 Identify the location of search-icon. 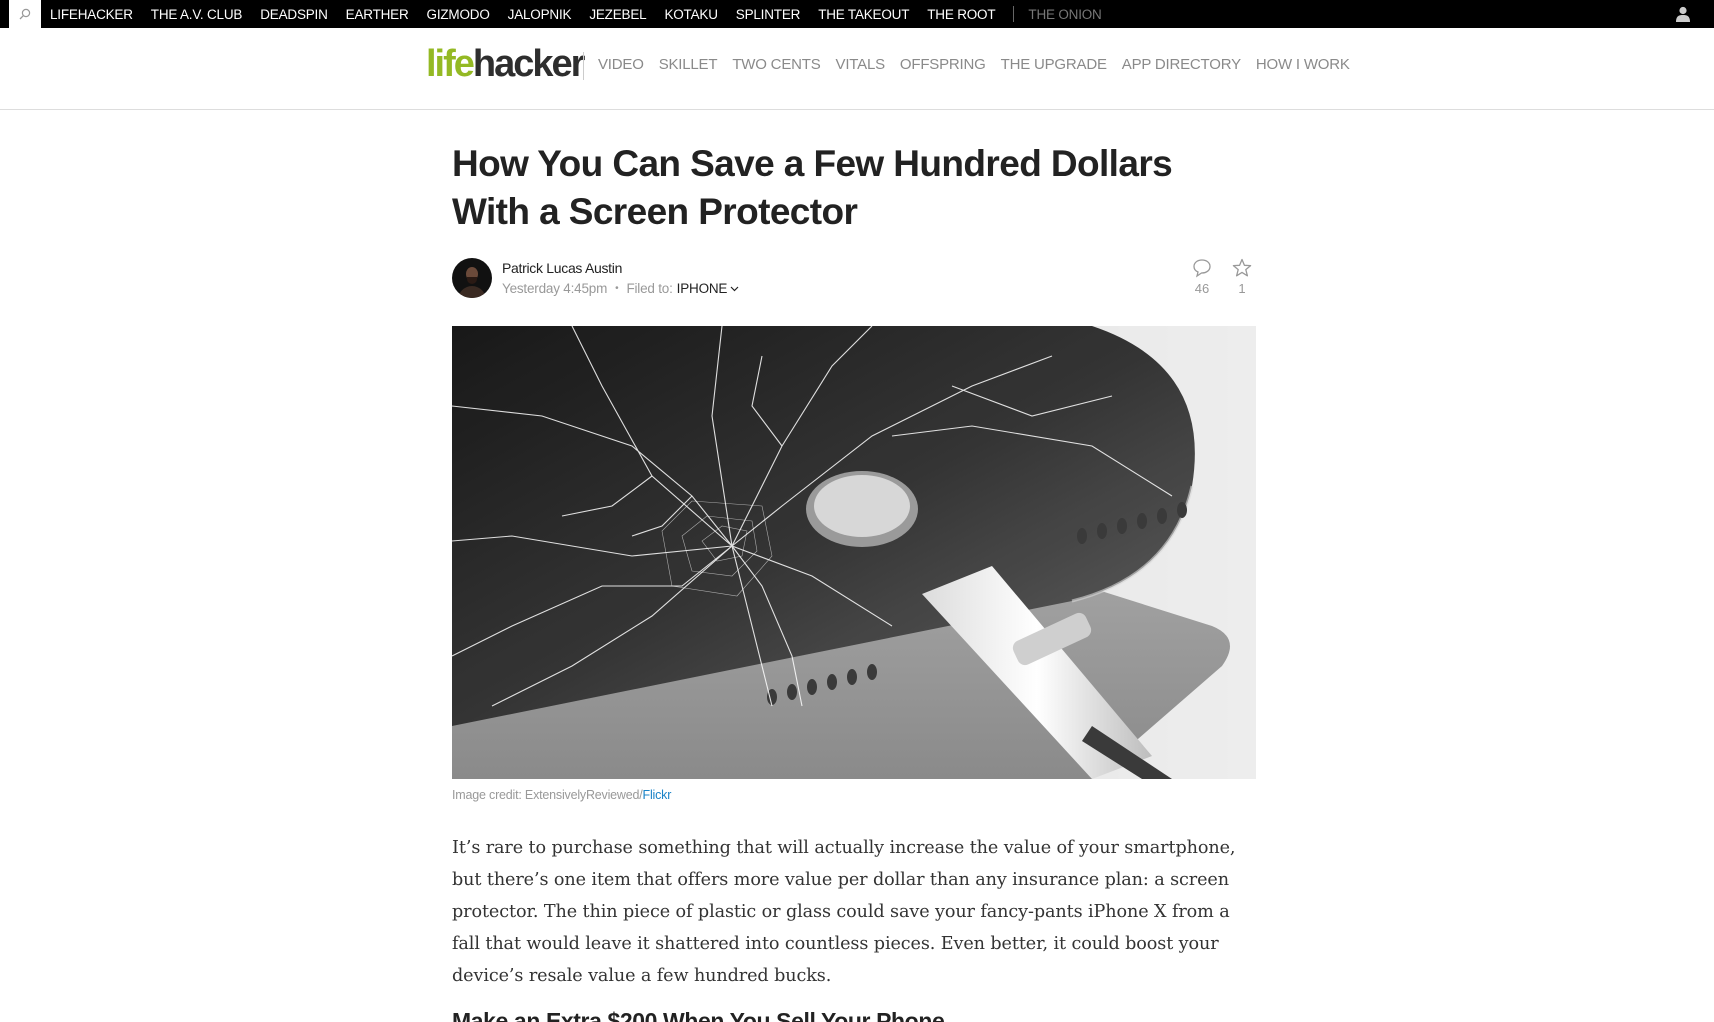
(25, 14).